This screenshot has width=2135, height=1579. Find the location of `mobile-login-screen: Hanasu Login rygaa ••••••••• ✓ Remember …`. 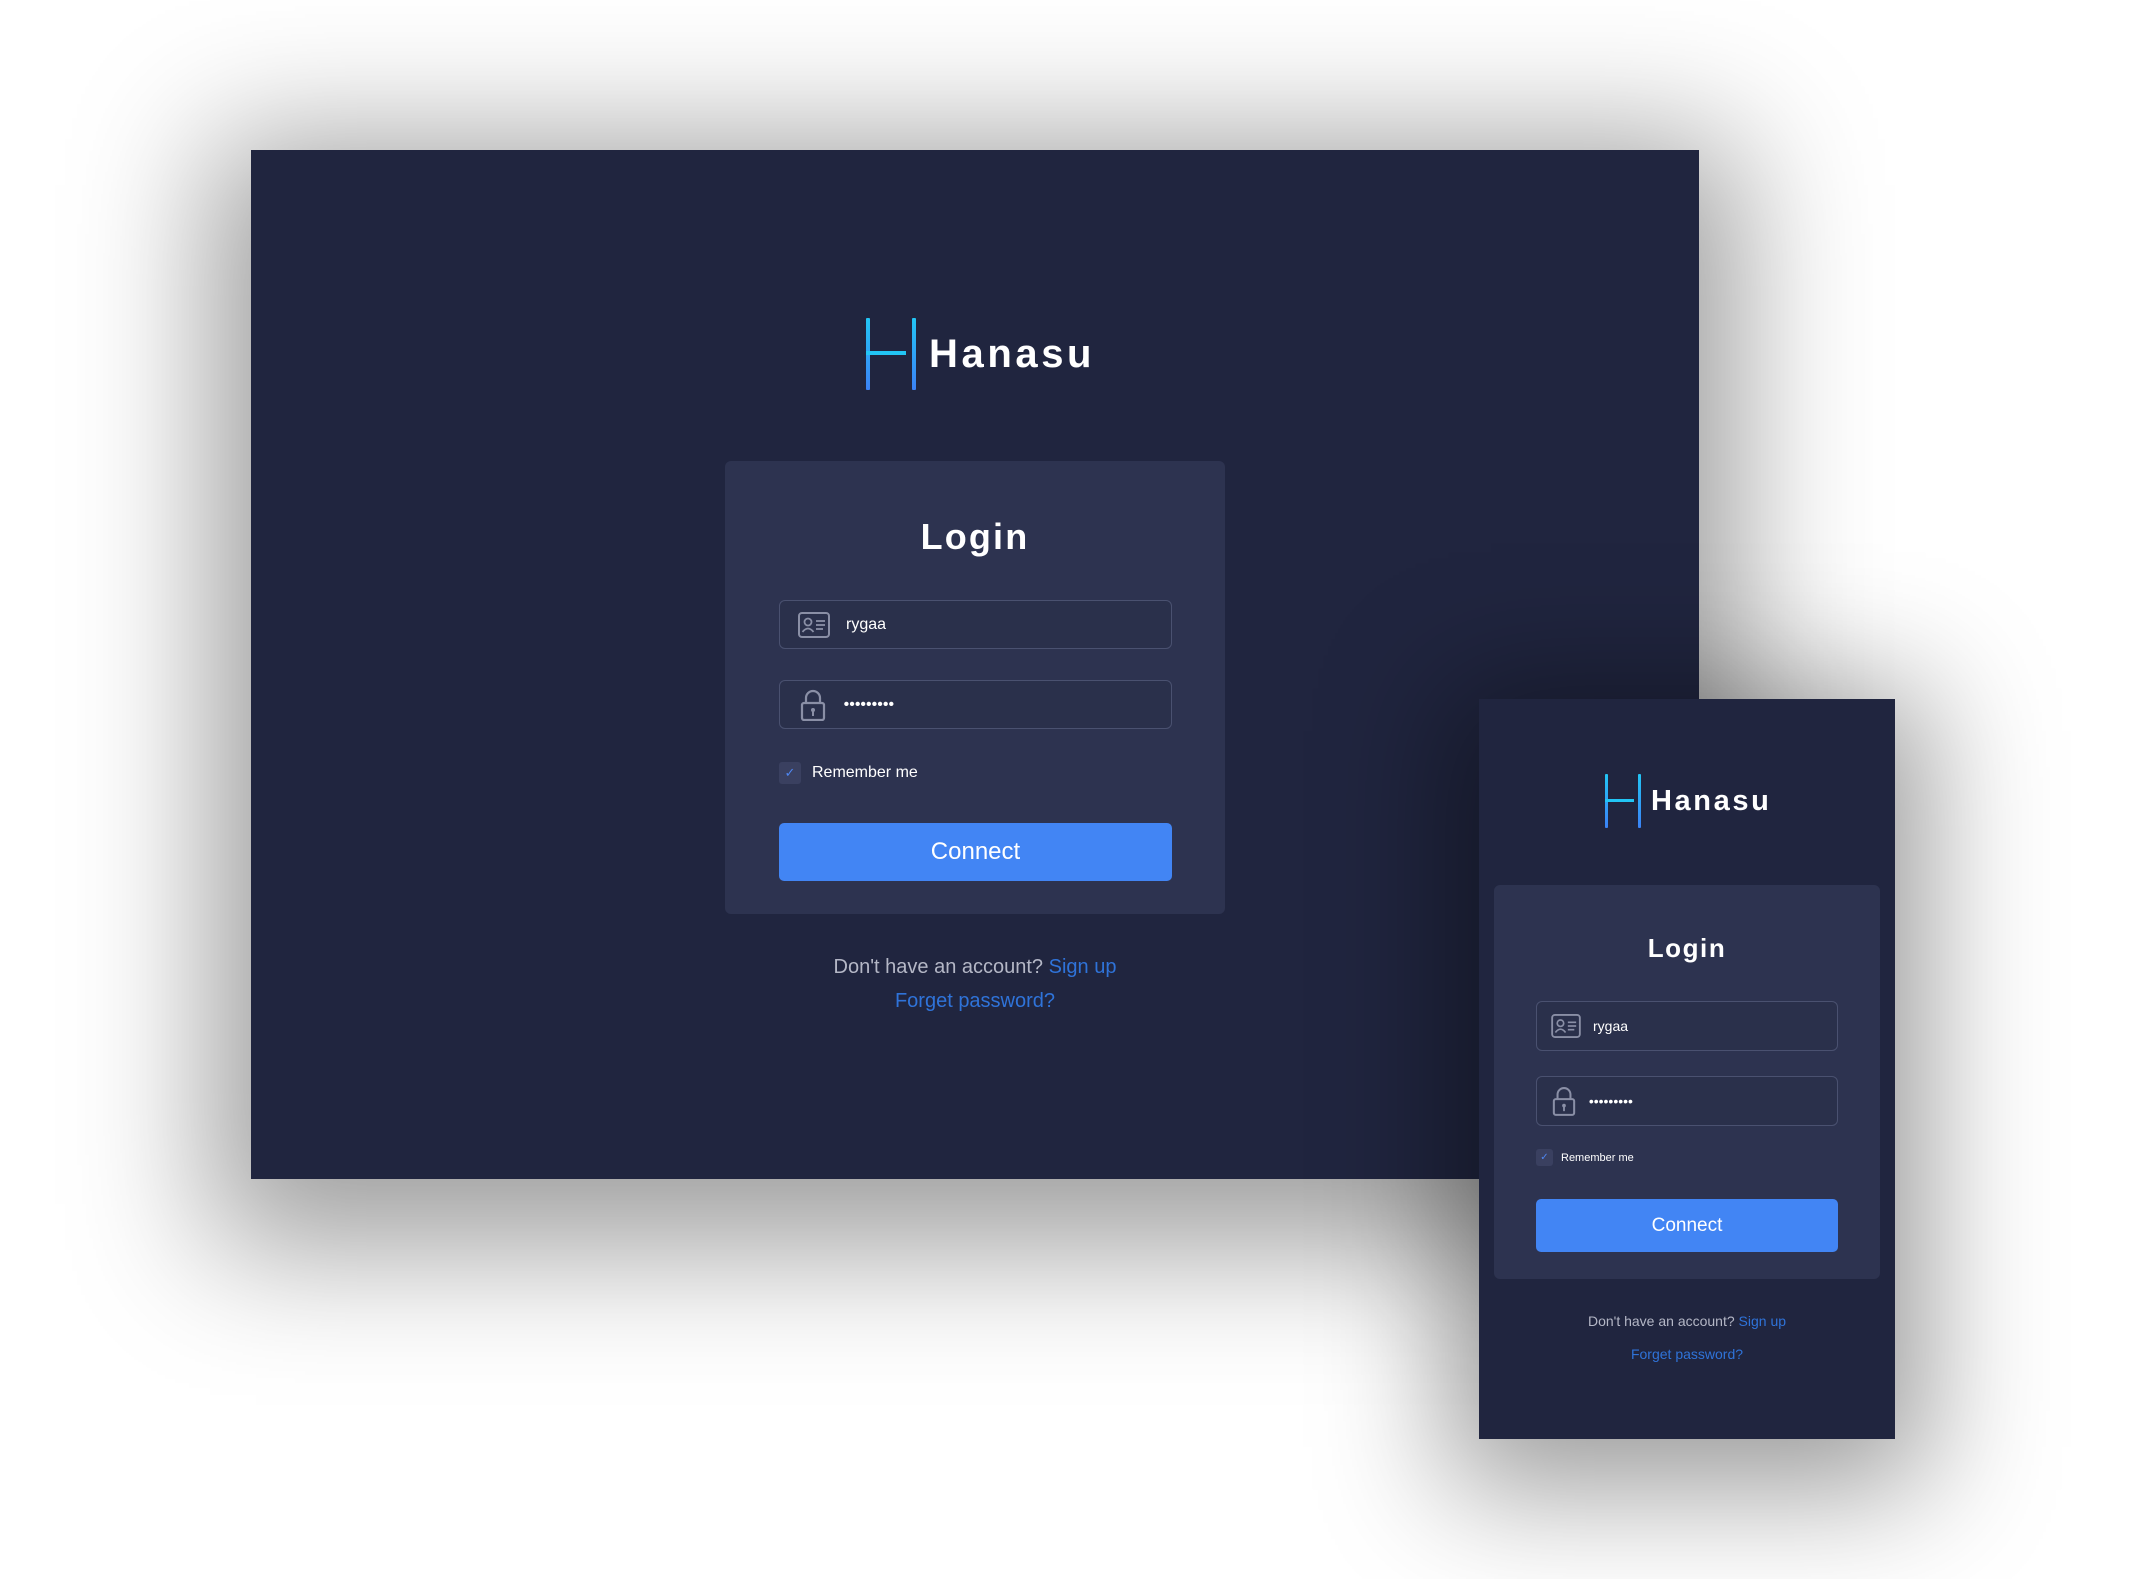

mobile-login-screen: Hanasu Login rygaa ••••••••• ✓ Remember … is located at coordinates (1687, 1069).